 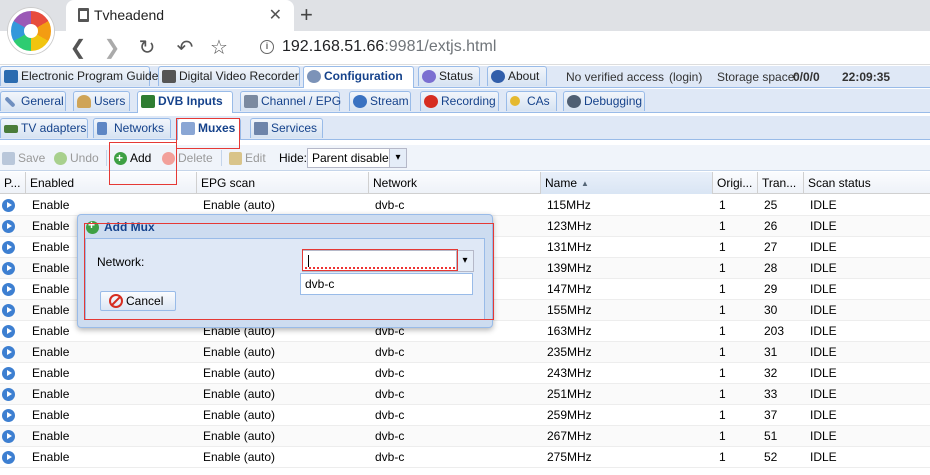 I want to click on network-combobox: ▾, so click(x=388, y=261).